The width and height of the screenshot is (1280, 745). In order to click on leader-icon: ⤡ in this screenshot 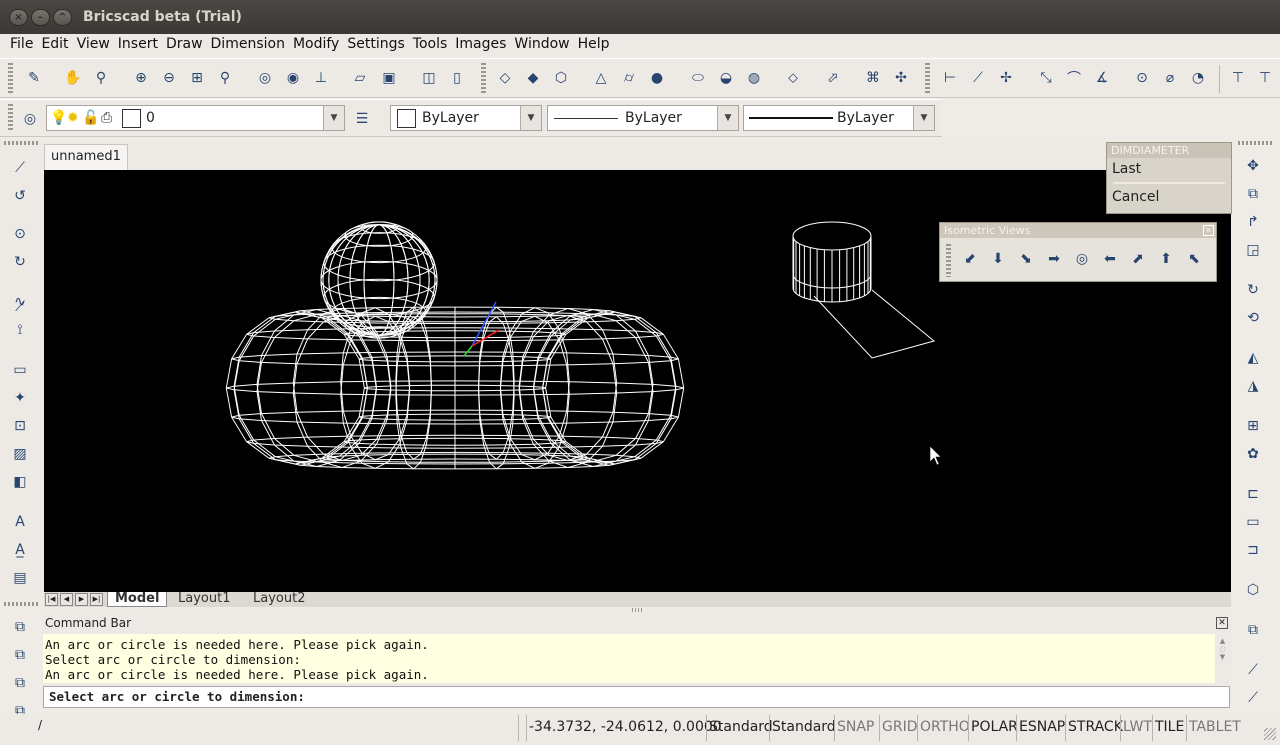, I will do `click(1046, 78)`.